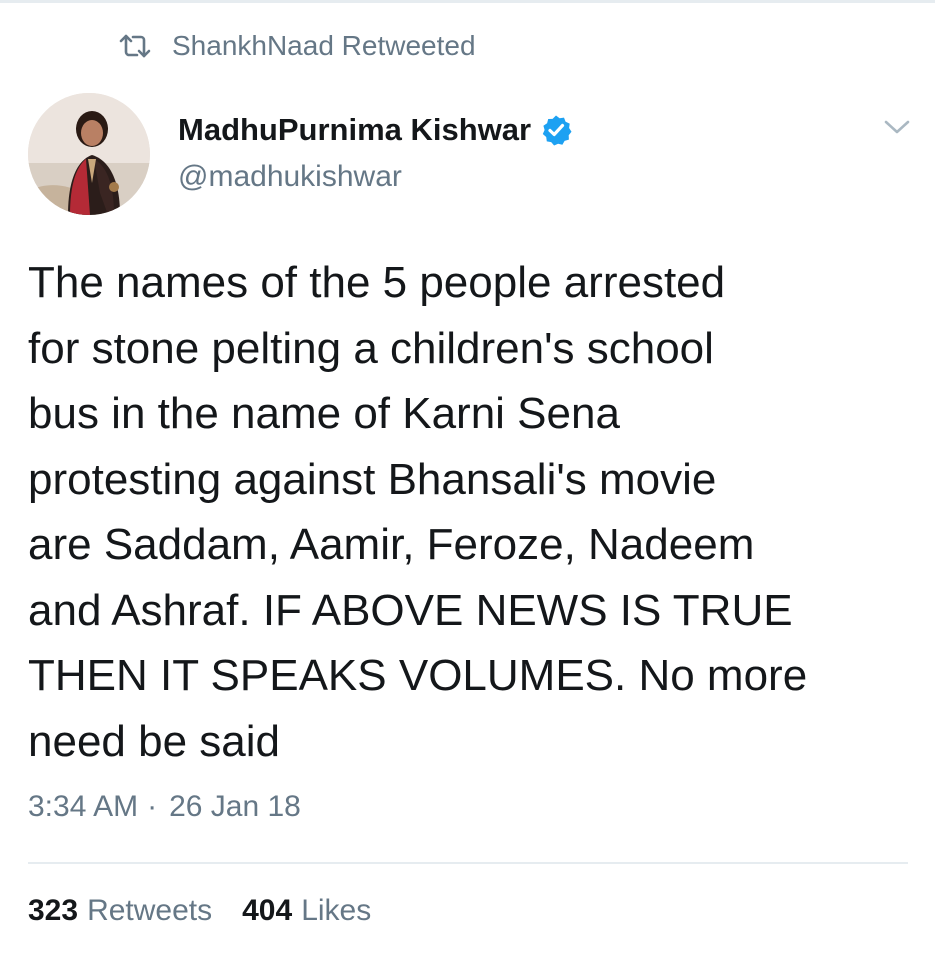  What do you see at coordinates (324, 45) in the screenshot?
I see `retweet-context-label: ShankhNaad Retweeted` at bounding box center [324, 45].